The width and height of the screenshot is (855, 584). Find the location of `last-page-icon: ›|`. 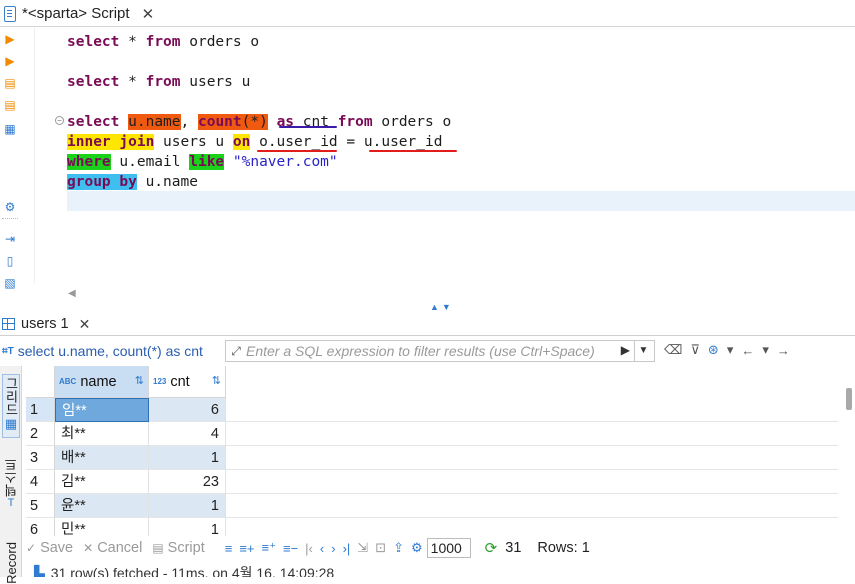

last-page-icon: ›| is located at coordinates (347, 548).